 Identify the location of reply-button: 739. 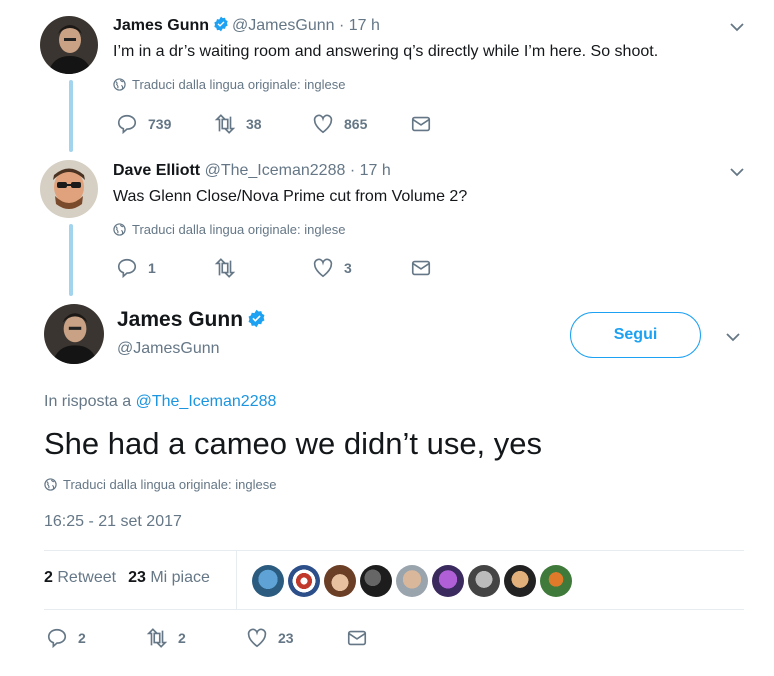
(165, 124).